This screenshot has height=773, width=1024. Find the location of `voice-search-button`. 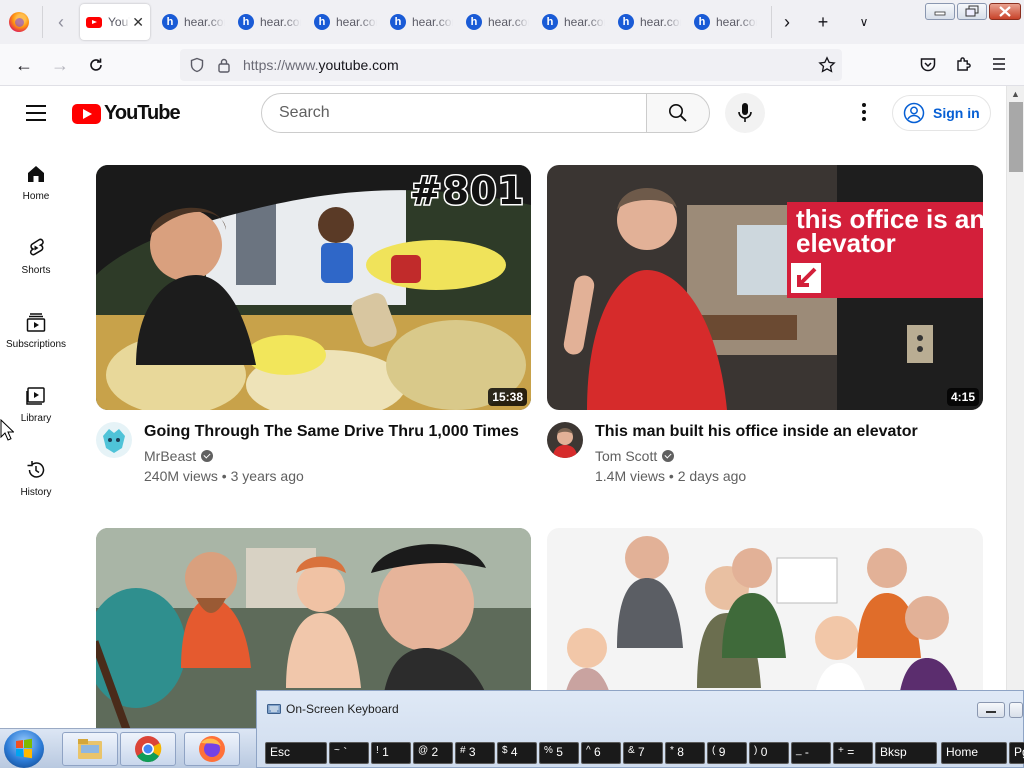

voice-search-button is located at coordinates (745, 113).